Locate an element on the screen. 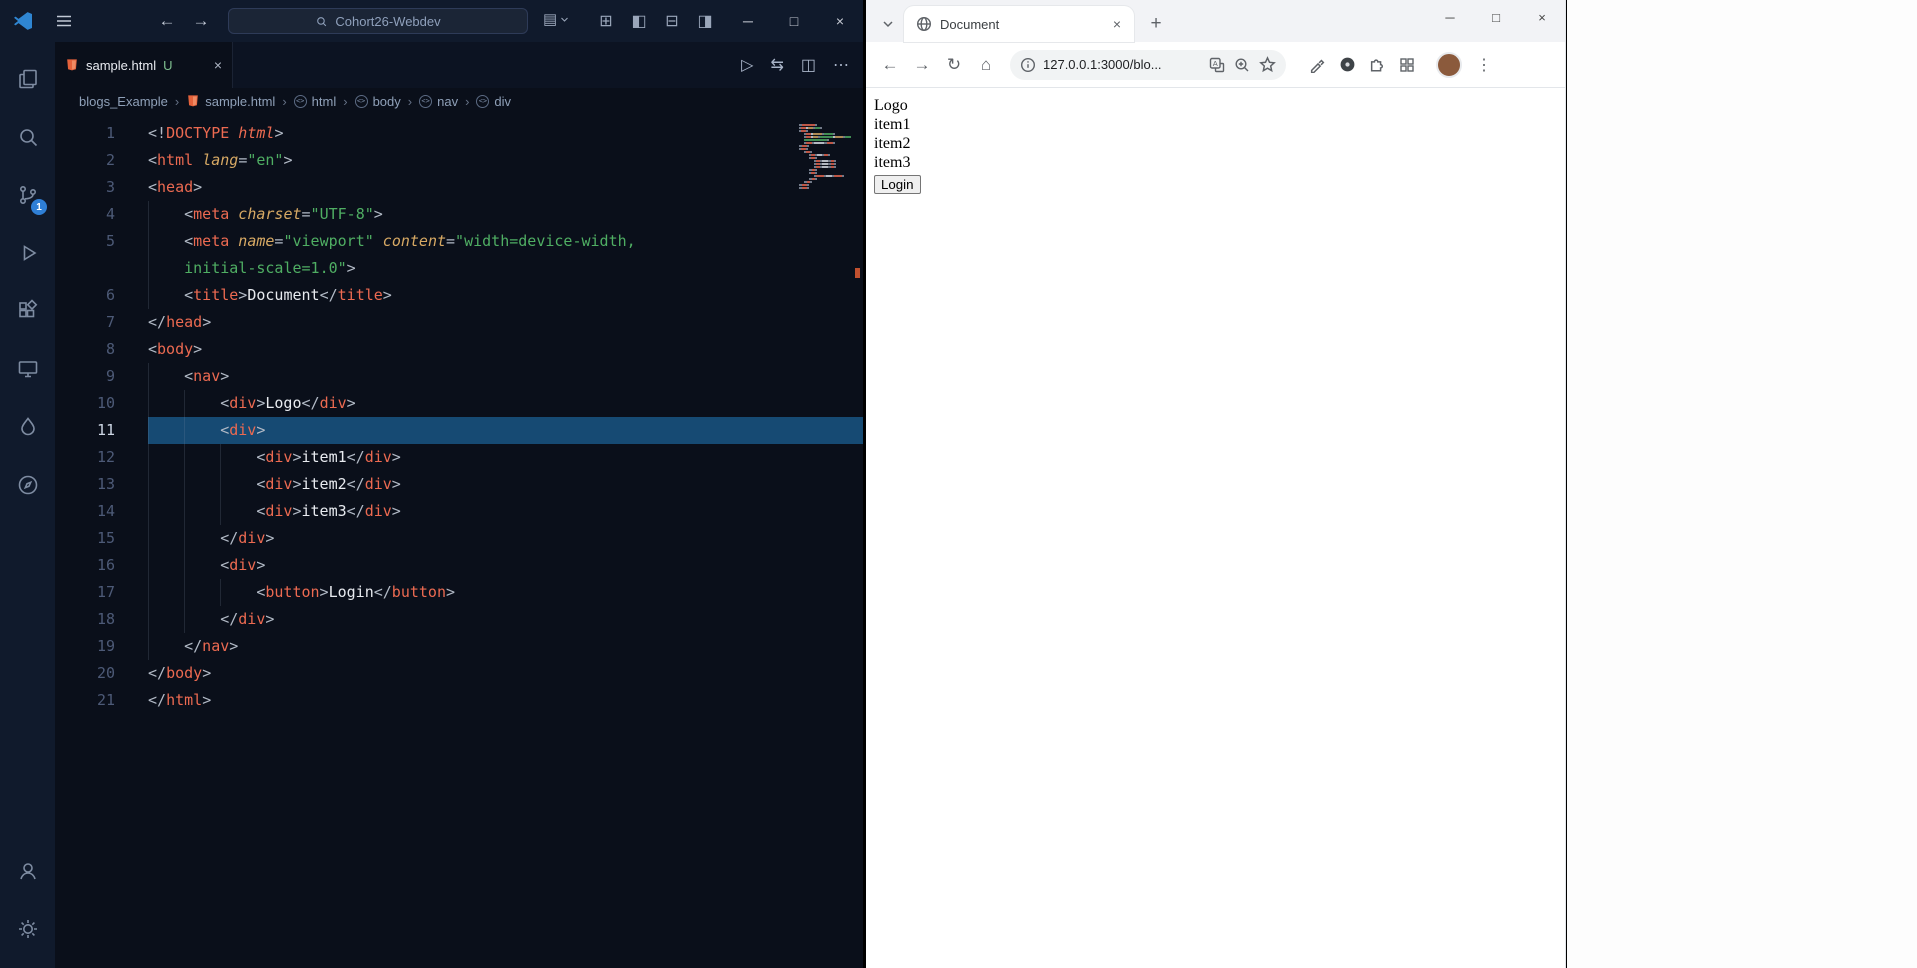 Image resolution: width=1917 pixels, height=968 pixels. code-line: 1 <!DOCTYPE html> is located at coordinates (459, 133).